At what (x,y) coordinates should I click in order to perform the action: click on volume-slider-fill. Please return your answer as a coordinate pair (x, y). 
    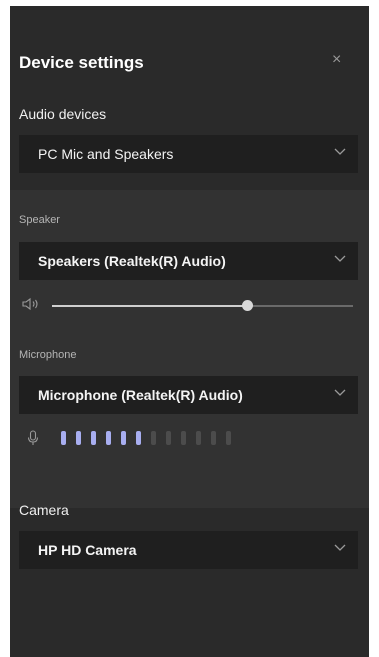
    Looking at the image, I should click on (150, 306).